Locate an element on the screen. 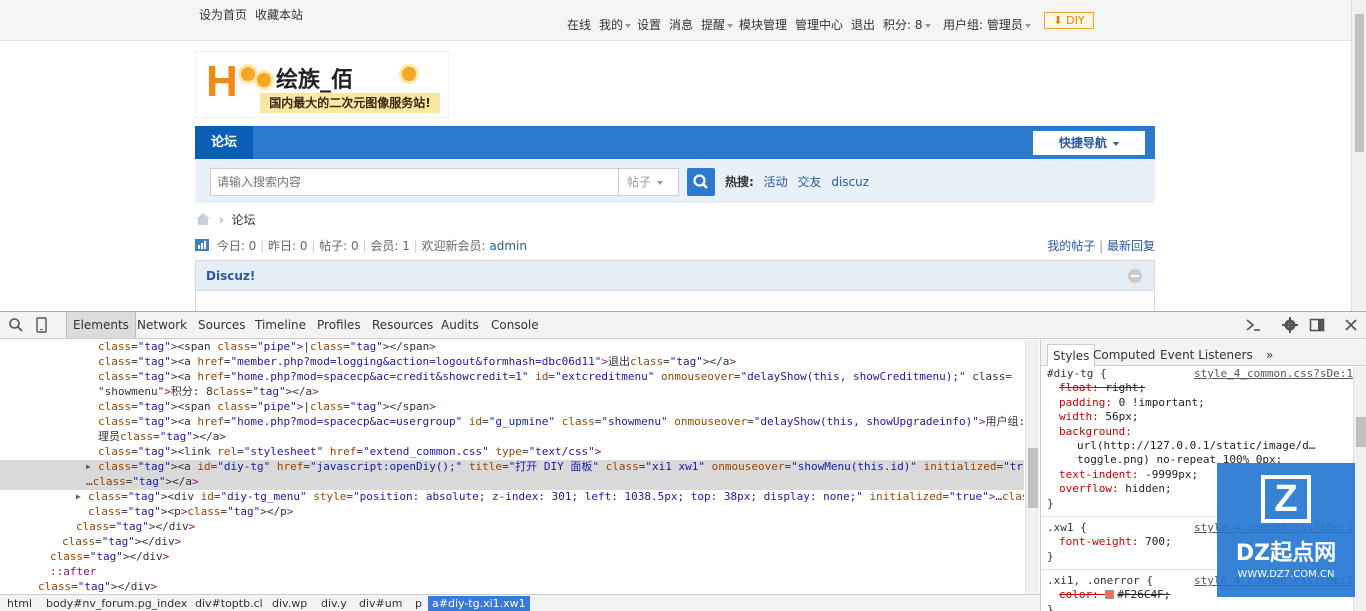  close-icon is located at coordinates (1351, 325).